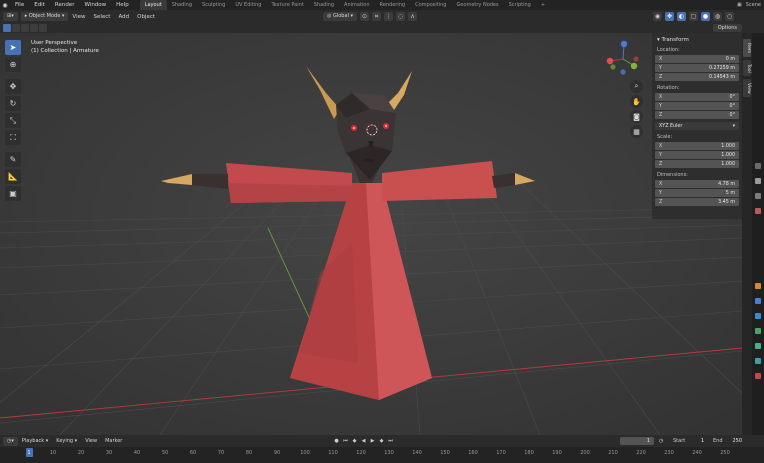 This screenshot has height=463, width=764. What do you see at coordinates (697, 77) in the screenshot?
I see `location-z-field: Z 0.14543 m` at bounding box center [697, 77].